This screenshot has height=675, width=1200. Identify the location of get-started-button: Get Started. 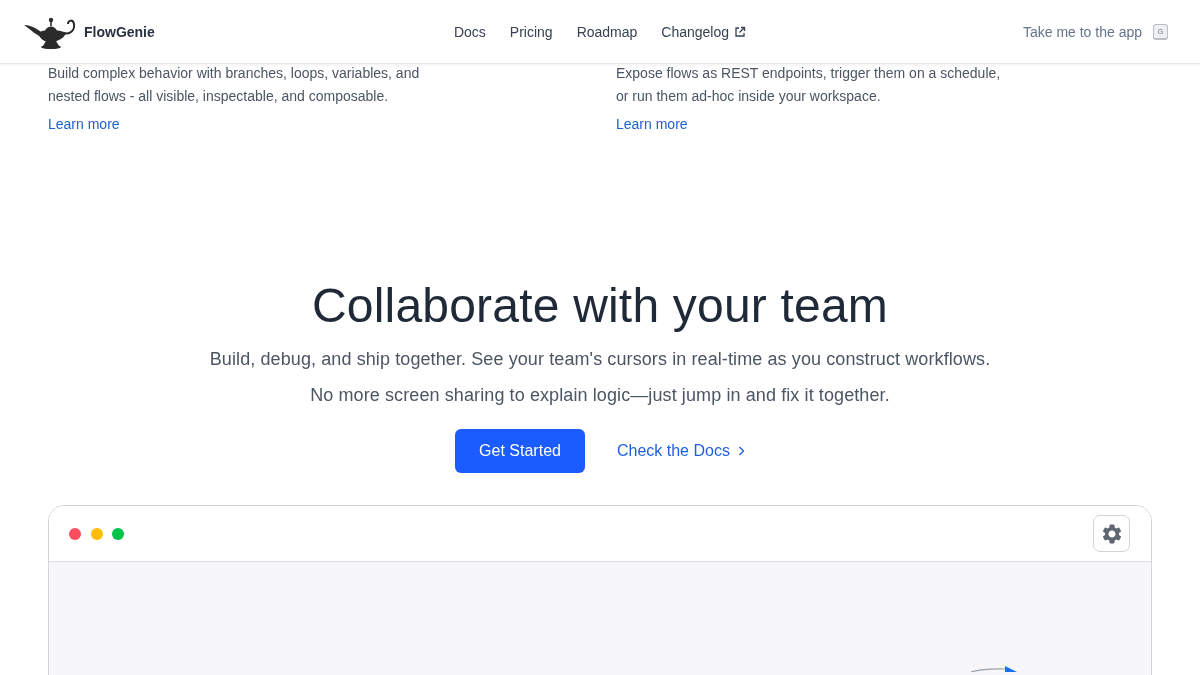
(520, 451).